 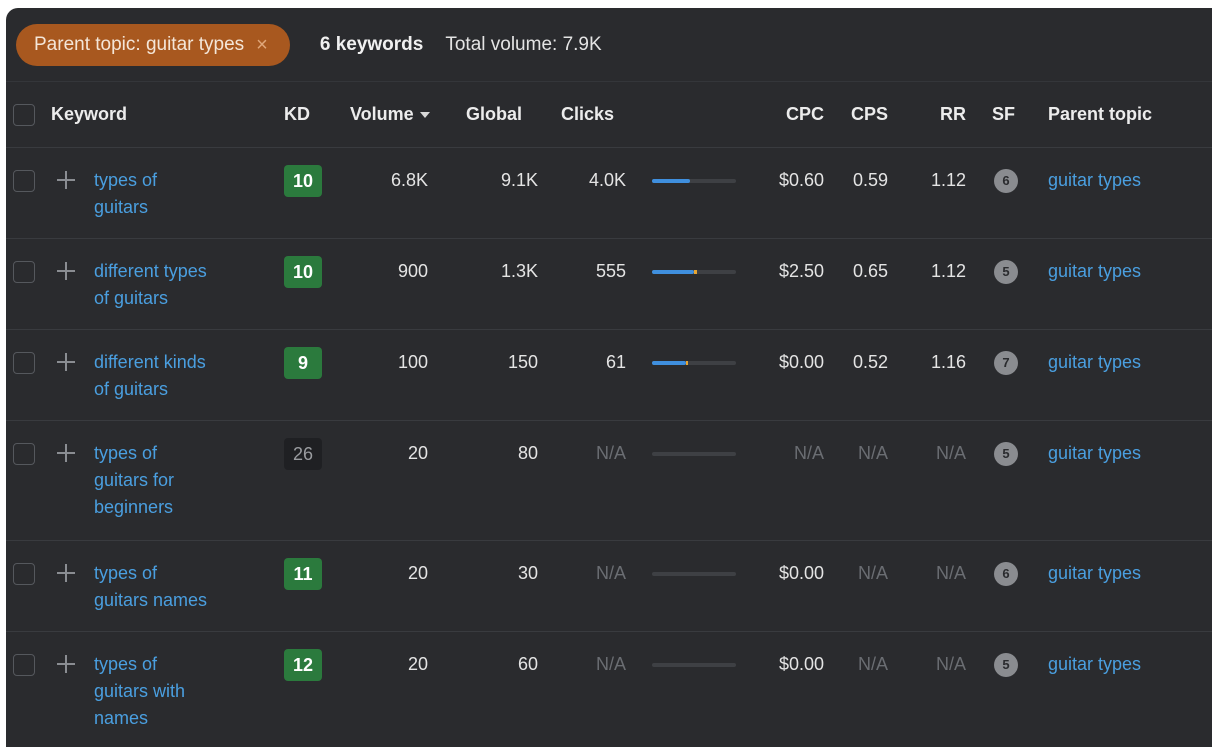 I want to click on keyword-line: beginners, so click(x=134, y=507).